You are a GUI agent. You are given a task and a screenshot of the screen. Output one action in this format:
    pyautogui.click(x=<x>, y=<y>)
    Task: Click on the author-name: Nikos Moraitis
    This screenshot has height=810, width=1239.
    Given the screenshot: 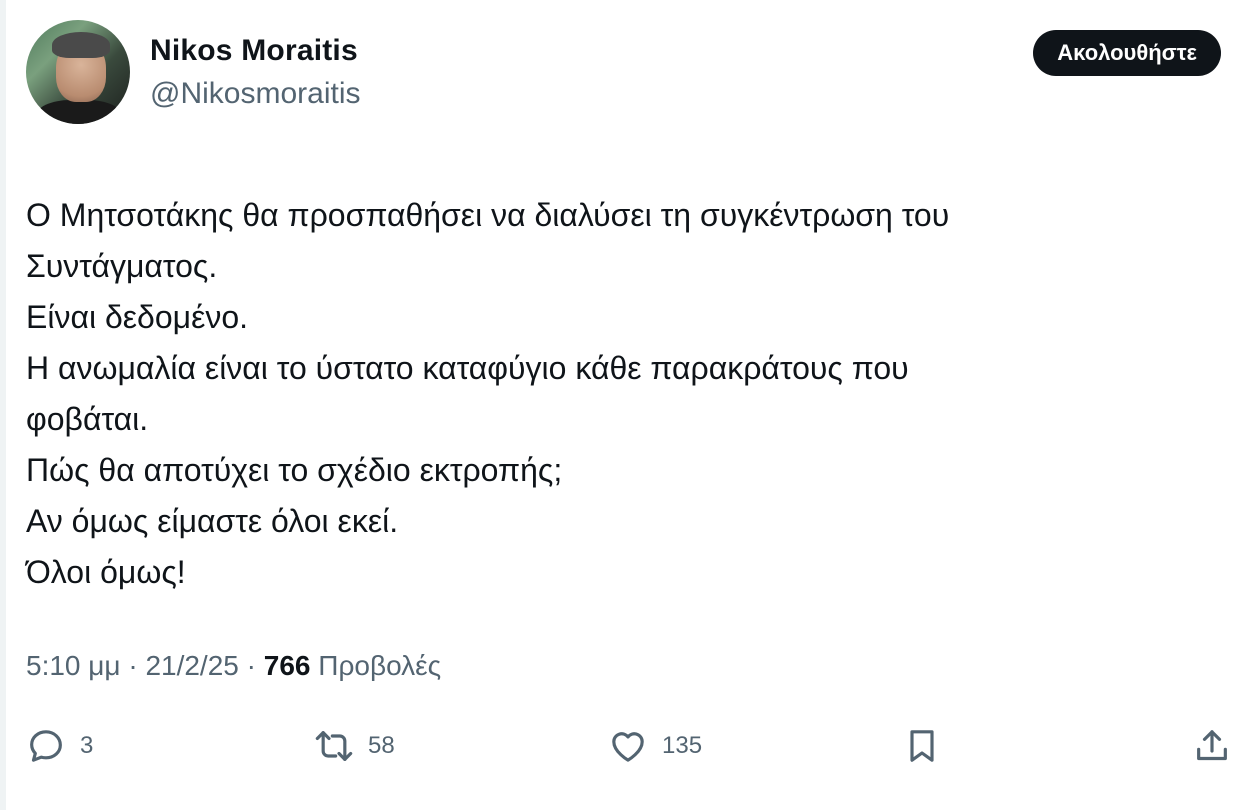 What is the action you would take?
    pyautogui.click(x=254, y=51)
    